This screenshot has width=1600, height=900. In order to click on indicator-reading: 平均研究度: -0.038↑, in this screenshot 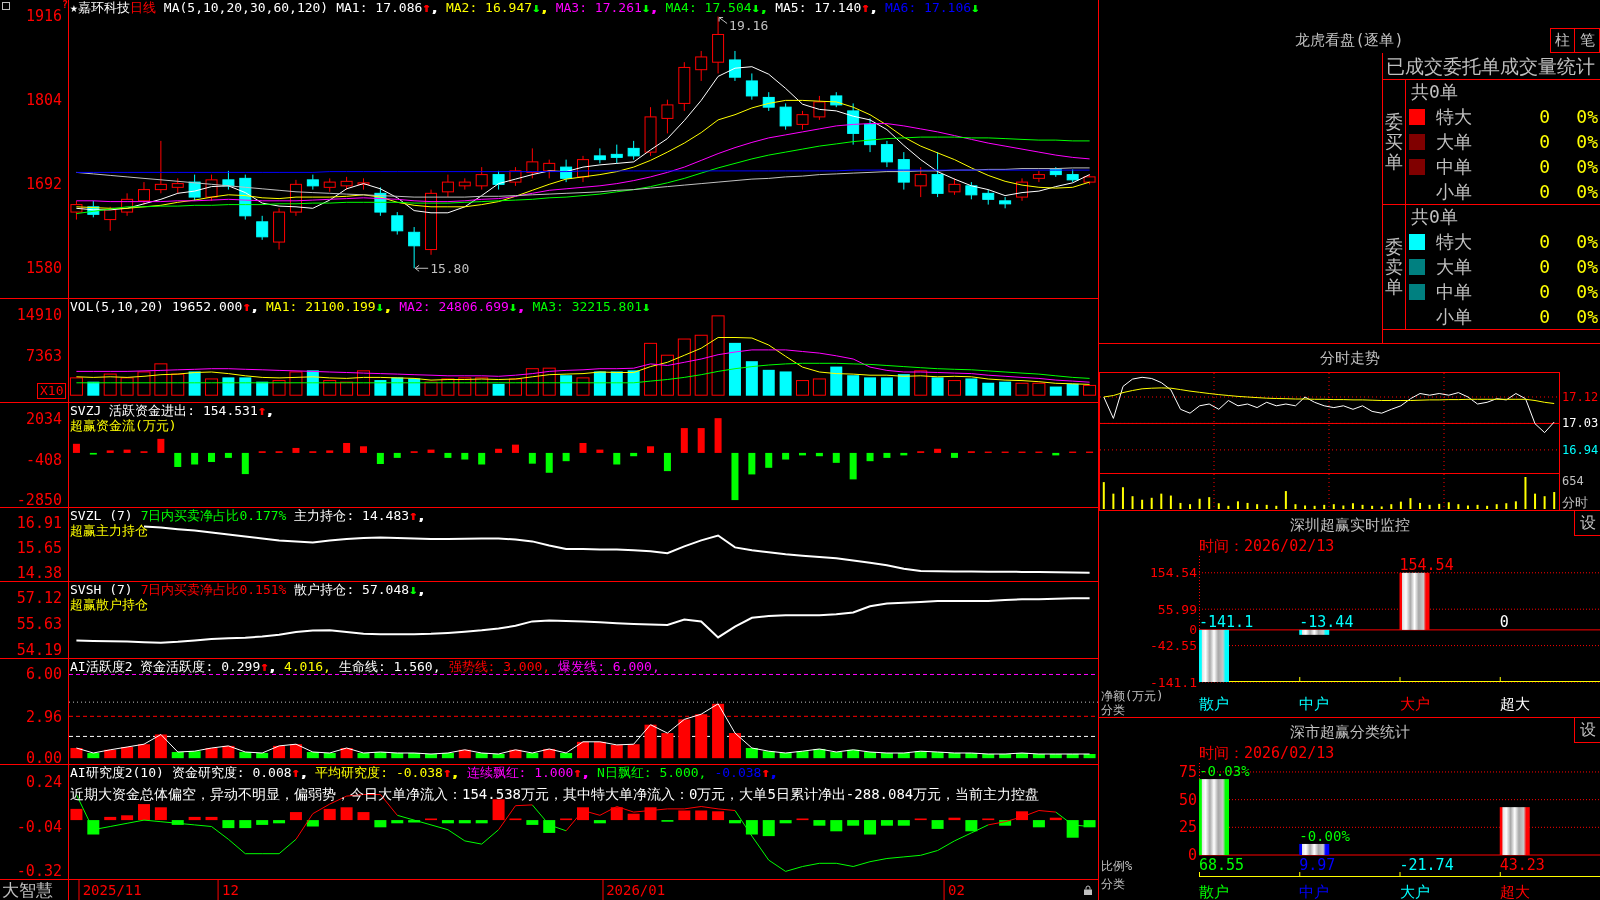, I will do `click(387, 772)`.